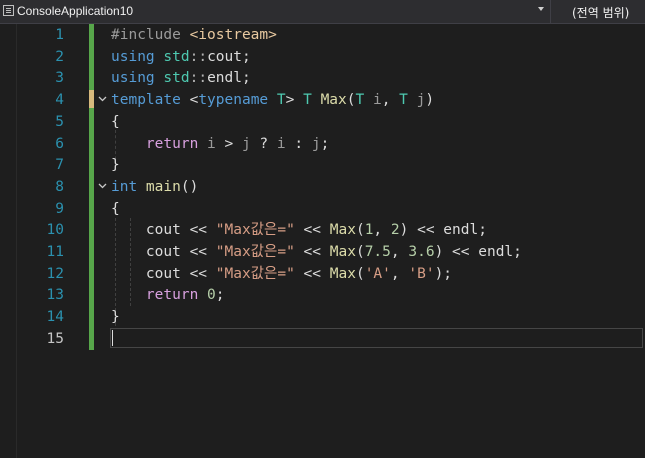  What do you see at coordinates (8, 10) in the screenshot?
I see `project-icon` at bounding box center [8, 10].